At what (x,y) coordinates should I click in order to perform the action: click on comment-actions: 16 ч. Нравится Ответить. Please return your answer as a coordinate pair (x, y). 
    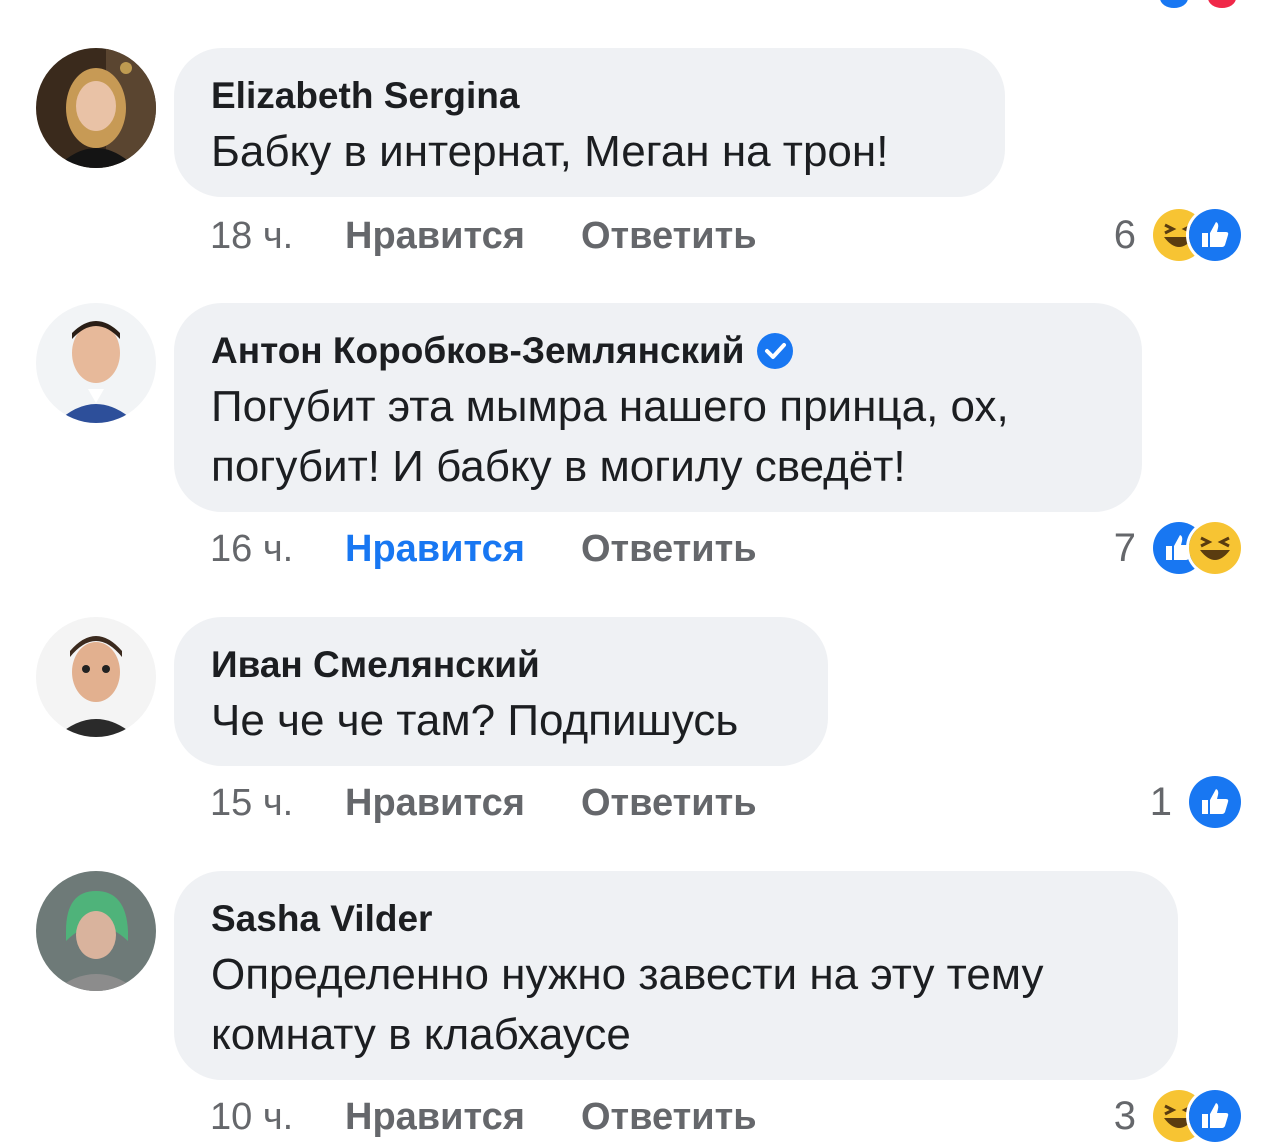
    Looking at the image, I should click on (735, 549).